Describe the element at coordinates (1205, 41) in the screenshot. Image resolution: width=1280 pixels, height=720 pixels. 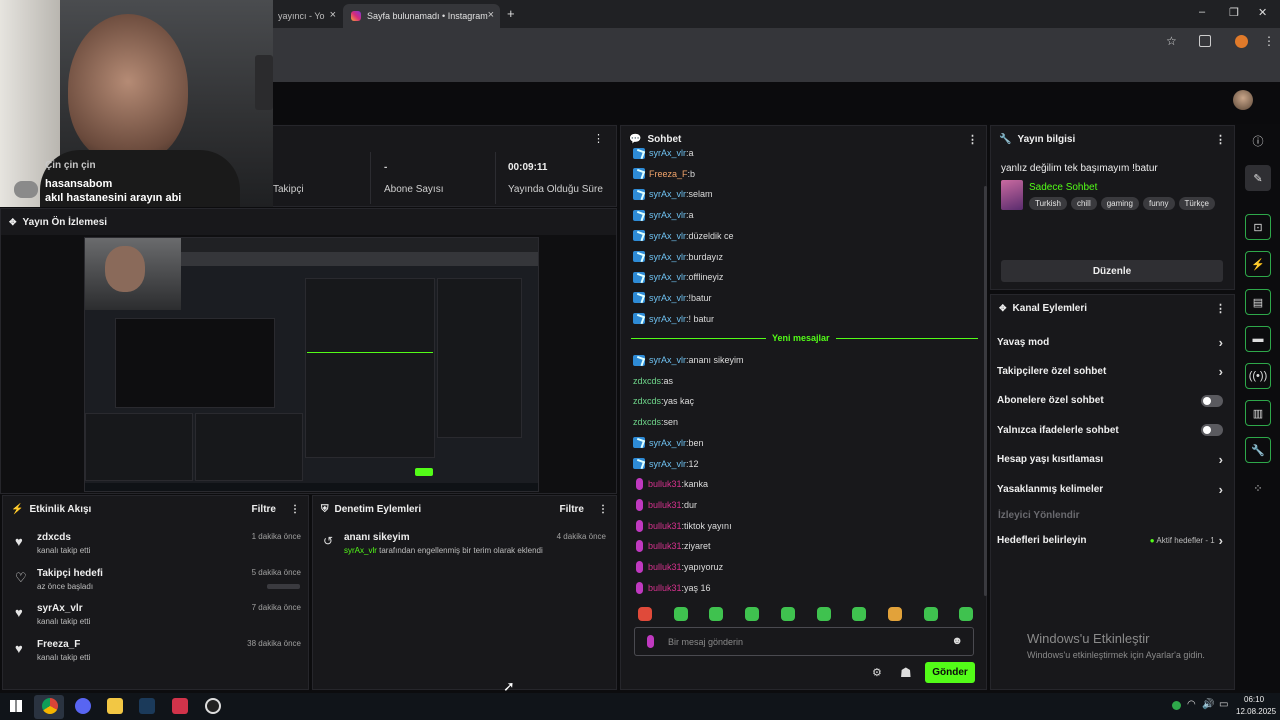
I see `extensions-icon` at that location.